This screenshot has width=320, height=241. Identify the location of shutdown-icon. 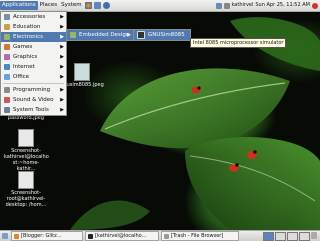
(315, 5).